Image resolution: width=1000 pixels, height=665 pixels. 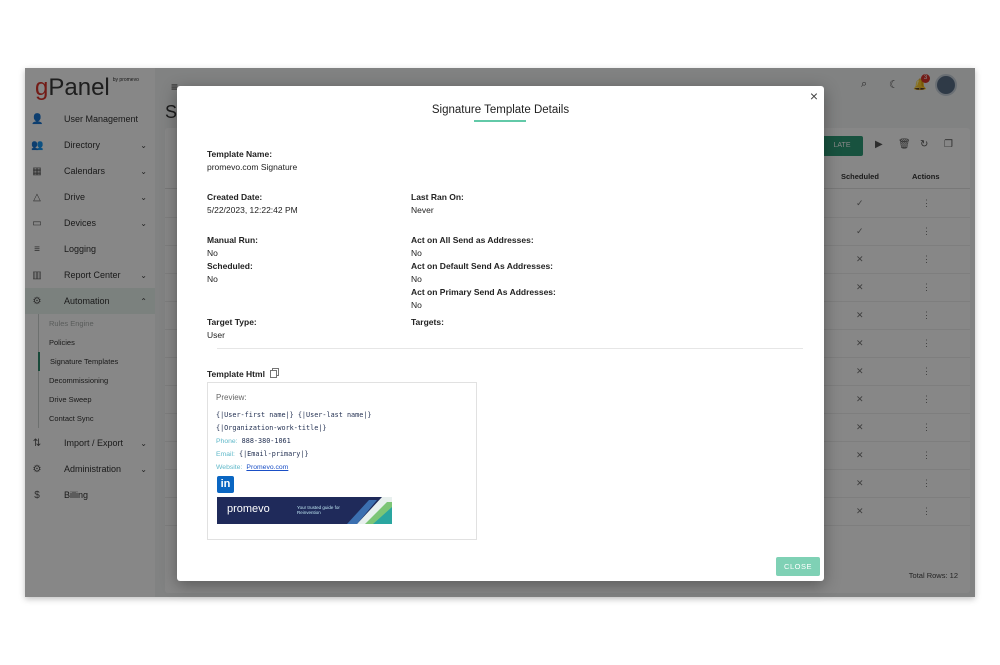 I want to click on banner-graphic, so click(x=369, y=510).